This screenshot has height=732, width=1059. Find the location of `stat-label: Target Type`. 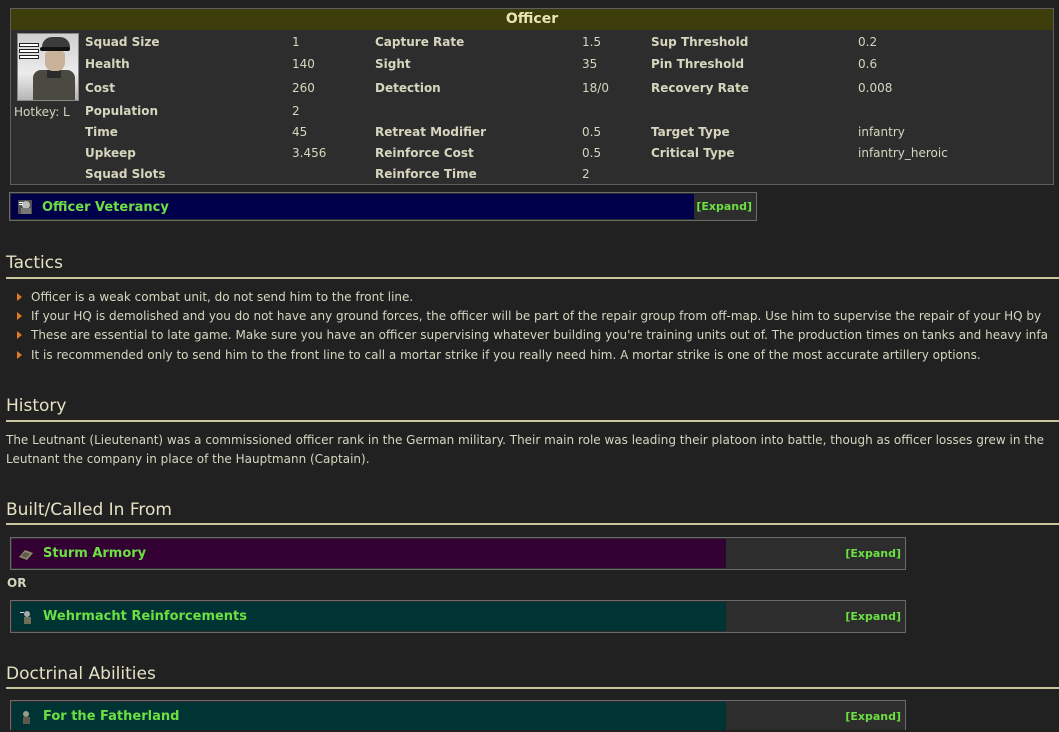

stat-label: Target Type is located at coordinates (690, 132).